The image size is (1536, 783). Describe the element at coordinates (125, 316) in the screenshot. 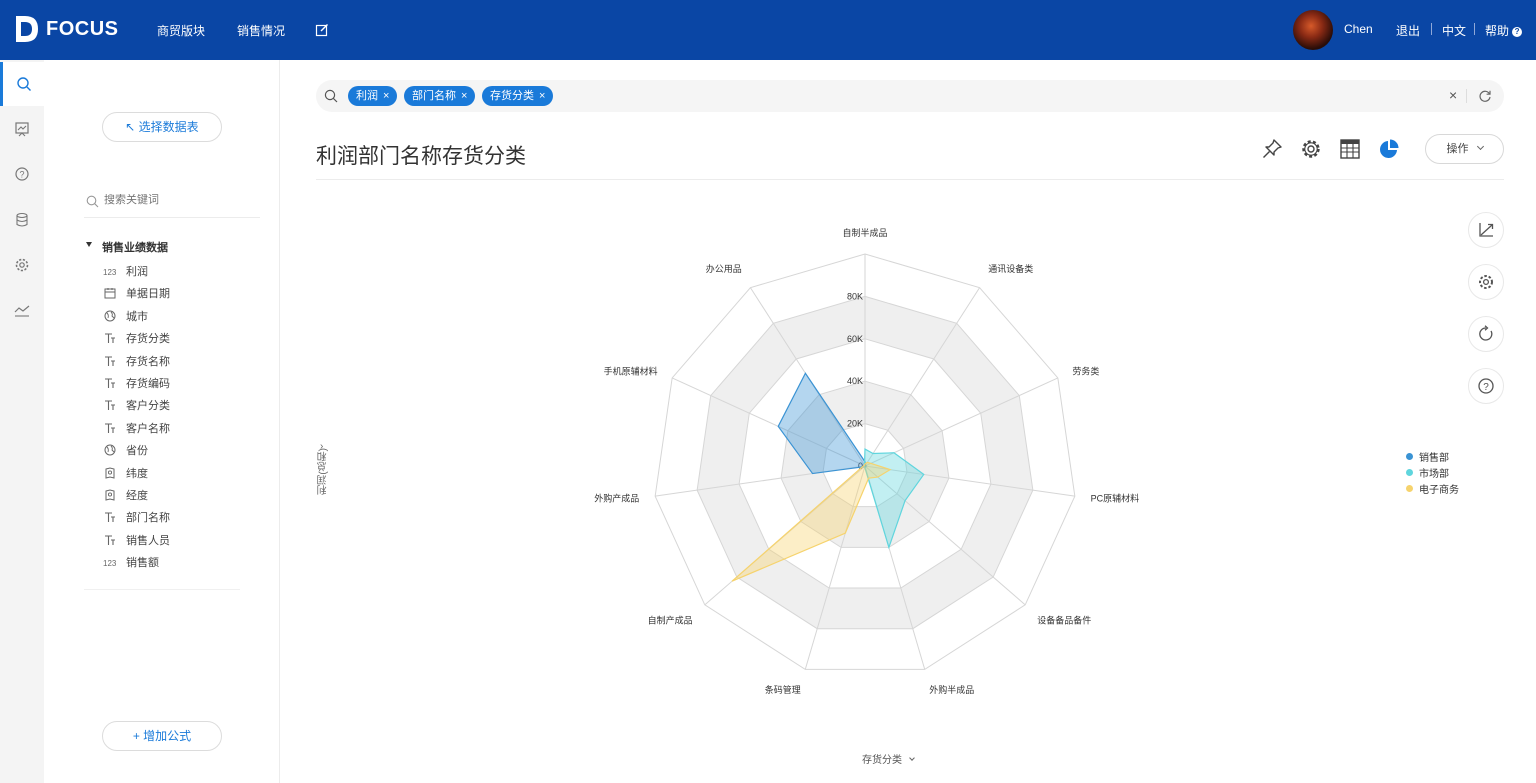

I see `field-item: 城市` at that location.